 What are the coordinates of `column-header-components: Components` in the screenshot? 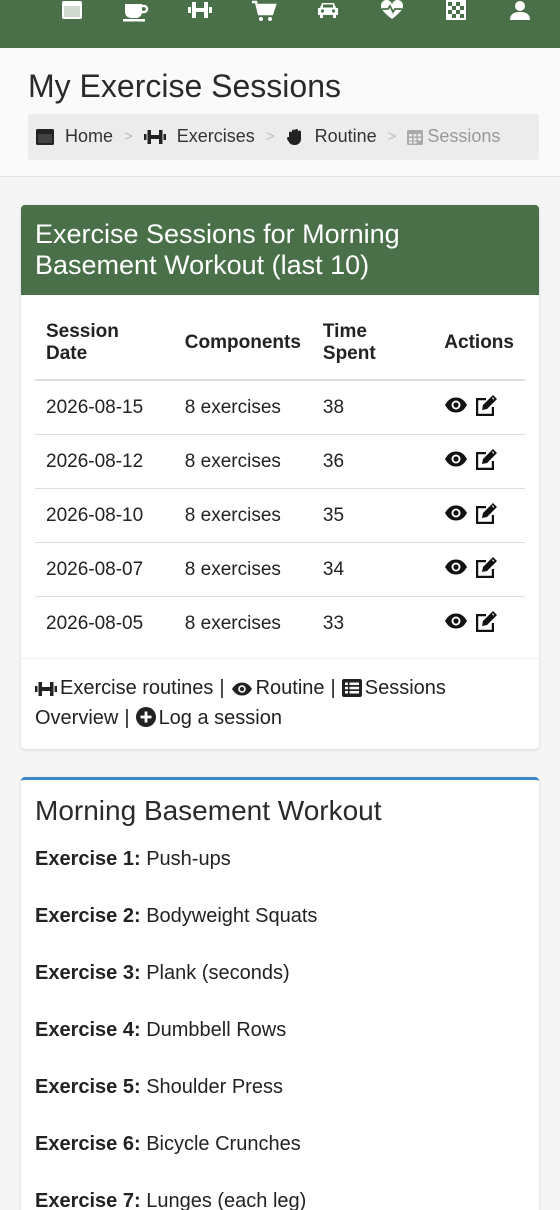 It's located at (242, 346).